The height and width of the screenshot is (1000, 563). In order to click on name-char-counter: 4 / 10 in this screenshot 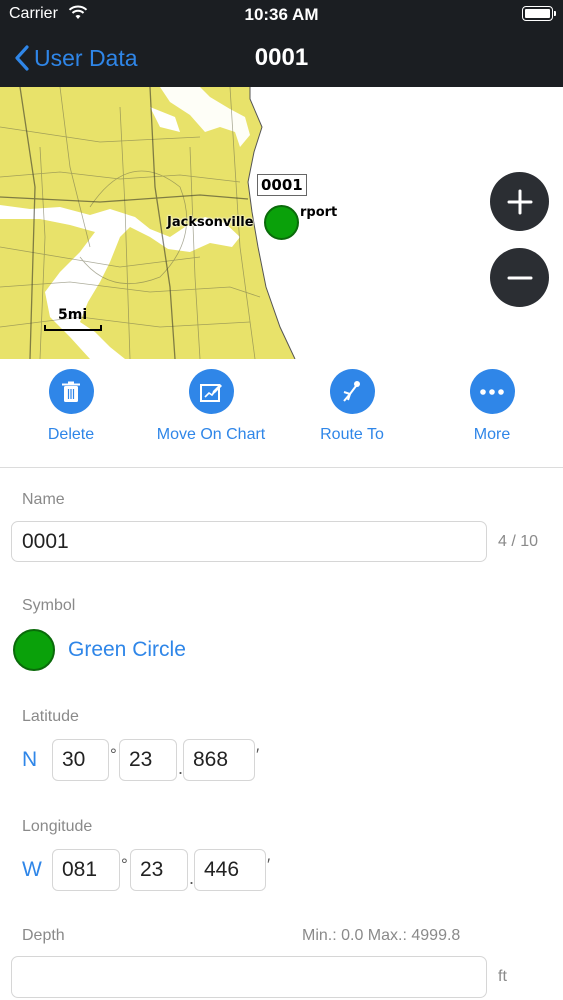, I will do `click(518, 541)`.